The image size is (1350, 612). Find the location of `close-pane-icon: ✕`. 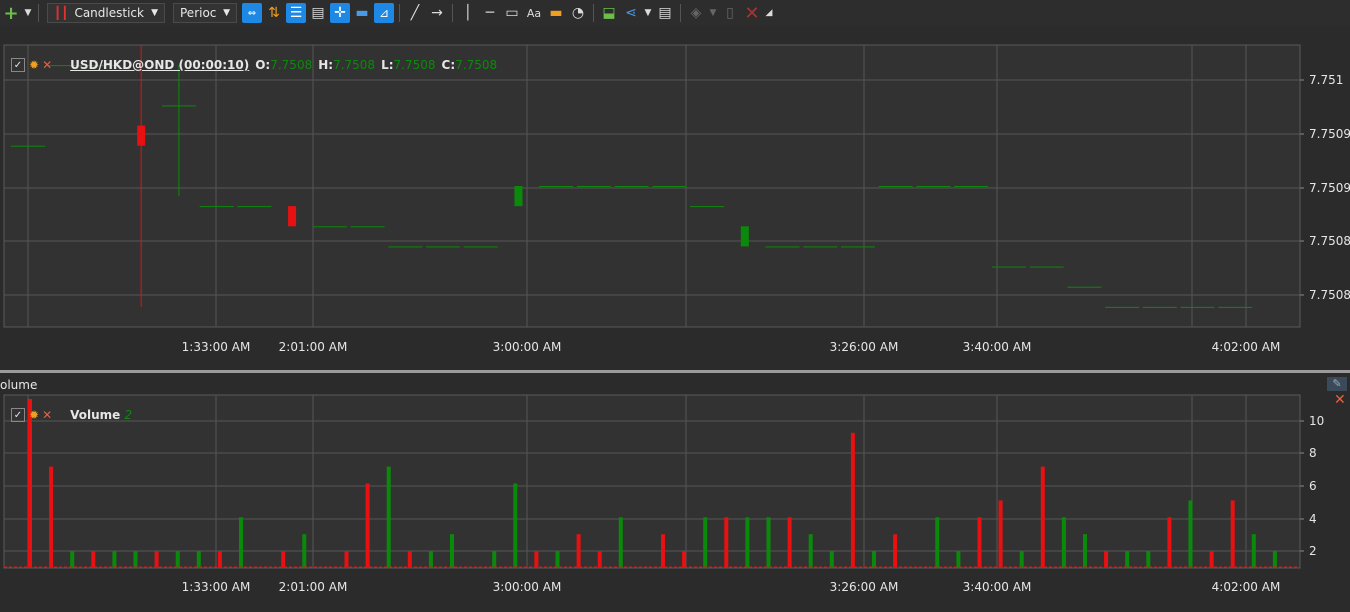

close-pane-icon: ✕ is located at coordinates (1340, 400).